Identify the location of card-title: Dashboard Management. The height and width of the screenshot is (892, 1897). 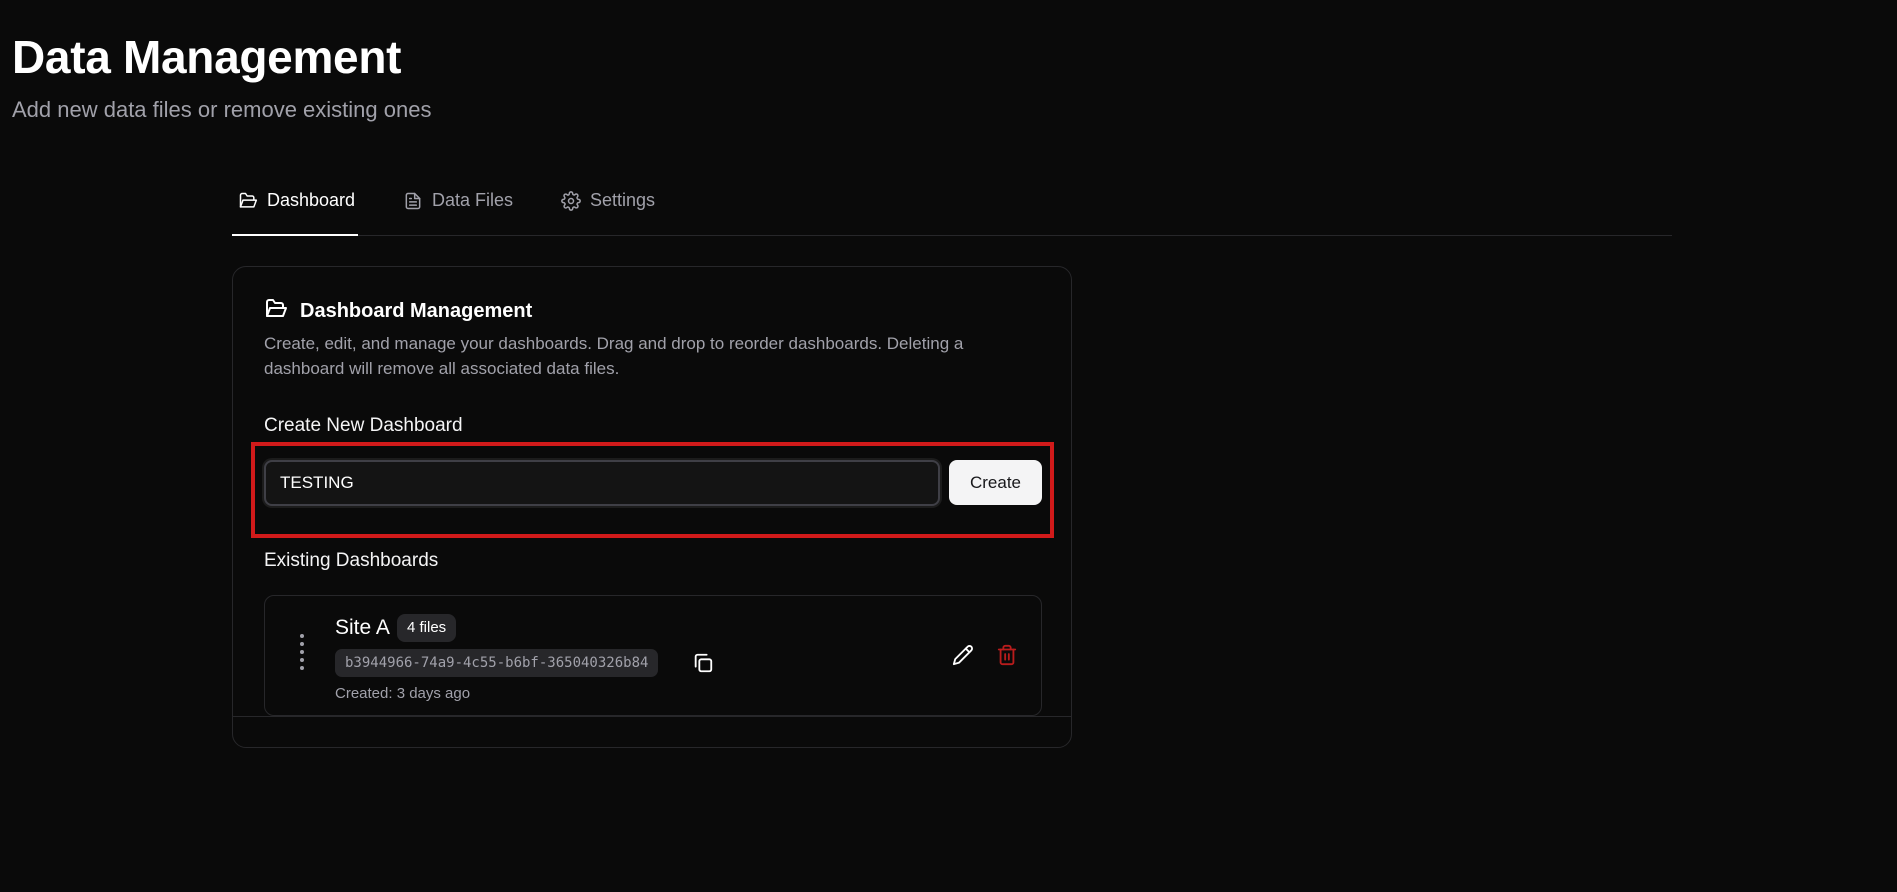
(416, 311).